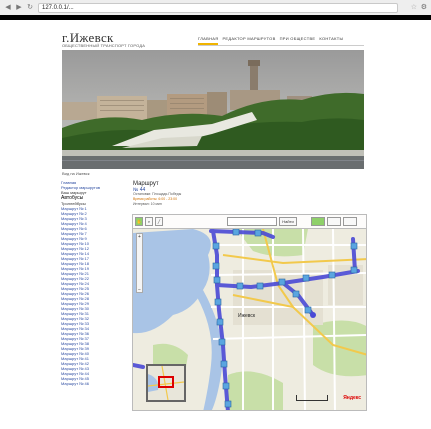 The image size is (431, 429). I want to click on map-toolbar: ✋ ⌕ ╱ Найти, so click(249, 222).